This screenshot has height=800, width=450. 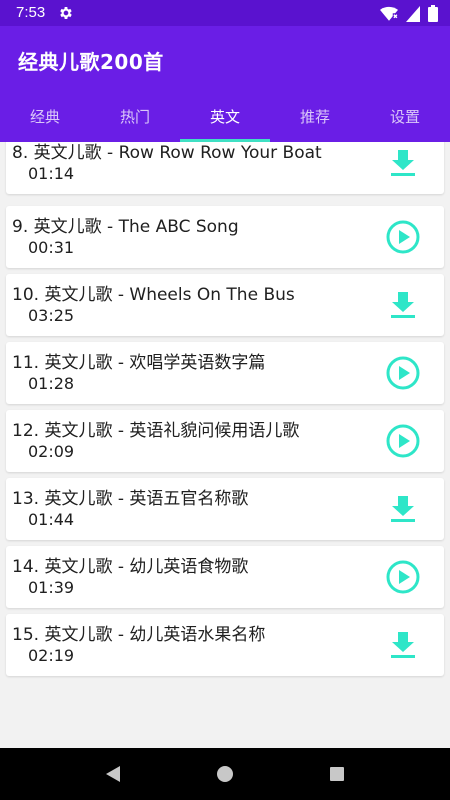 I want to click on song-item: 9. 英文儿歌 - The ABC Song 00:31, so click(x=225, y=237).